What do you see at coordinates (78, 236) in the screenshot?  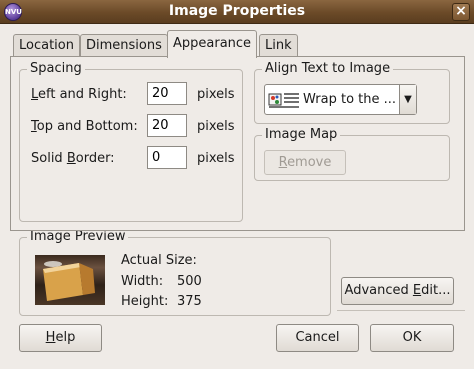 I see `image-preview-legend: Image Preview` at bounding box center [78, 236].